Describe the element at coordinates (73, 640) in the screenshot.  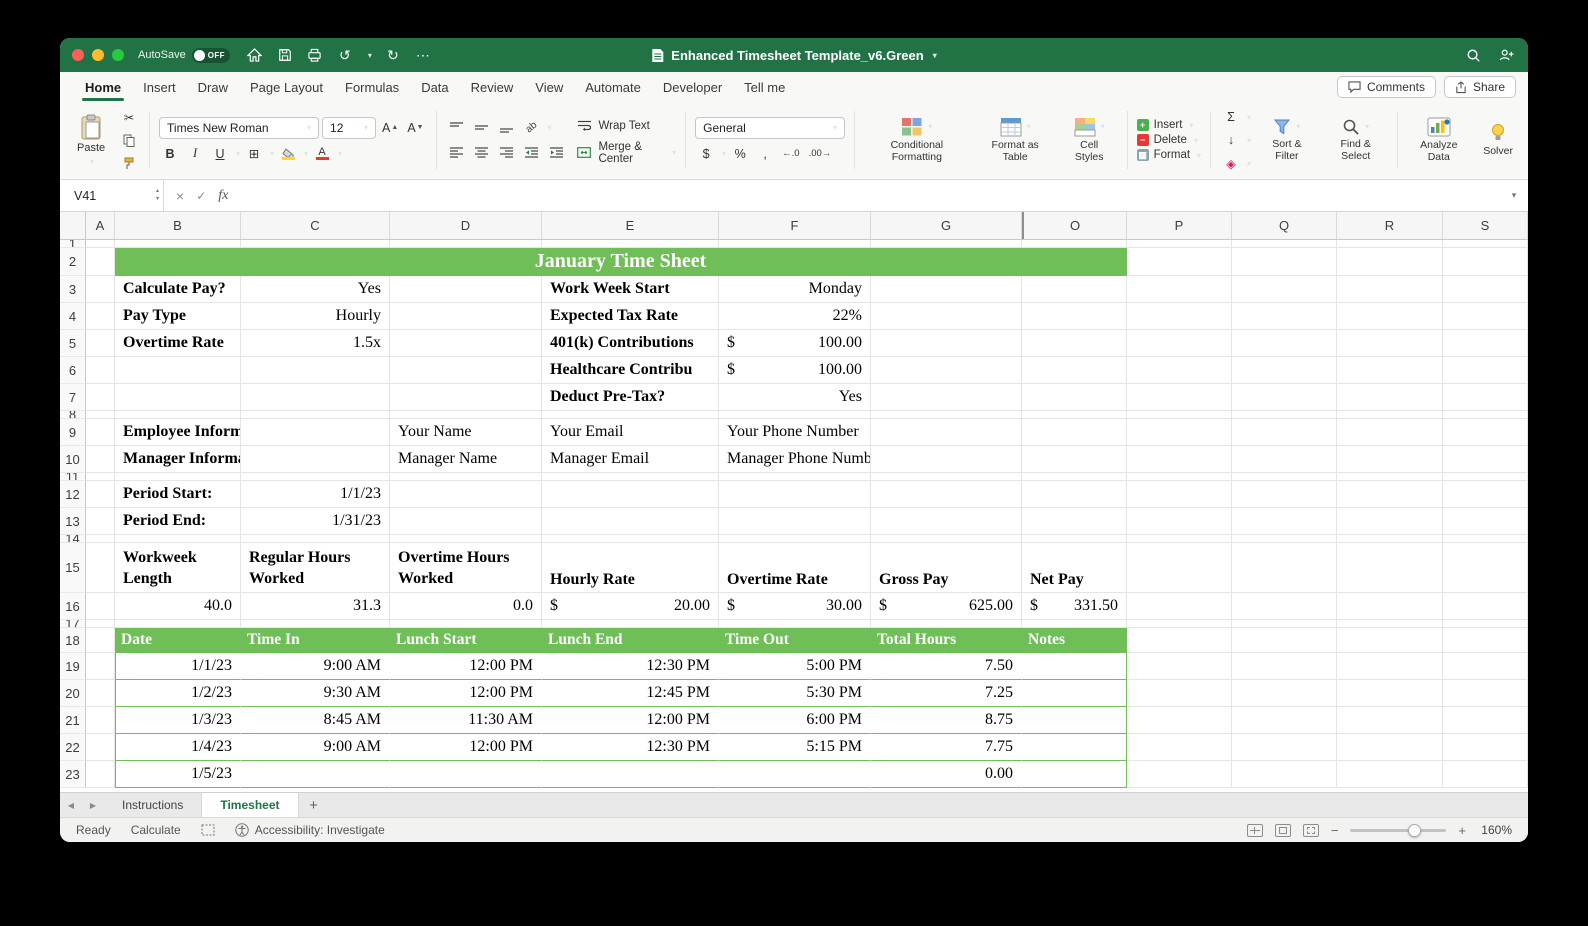
I see `row-header-18: 18` at that location.